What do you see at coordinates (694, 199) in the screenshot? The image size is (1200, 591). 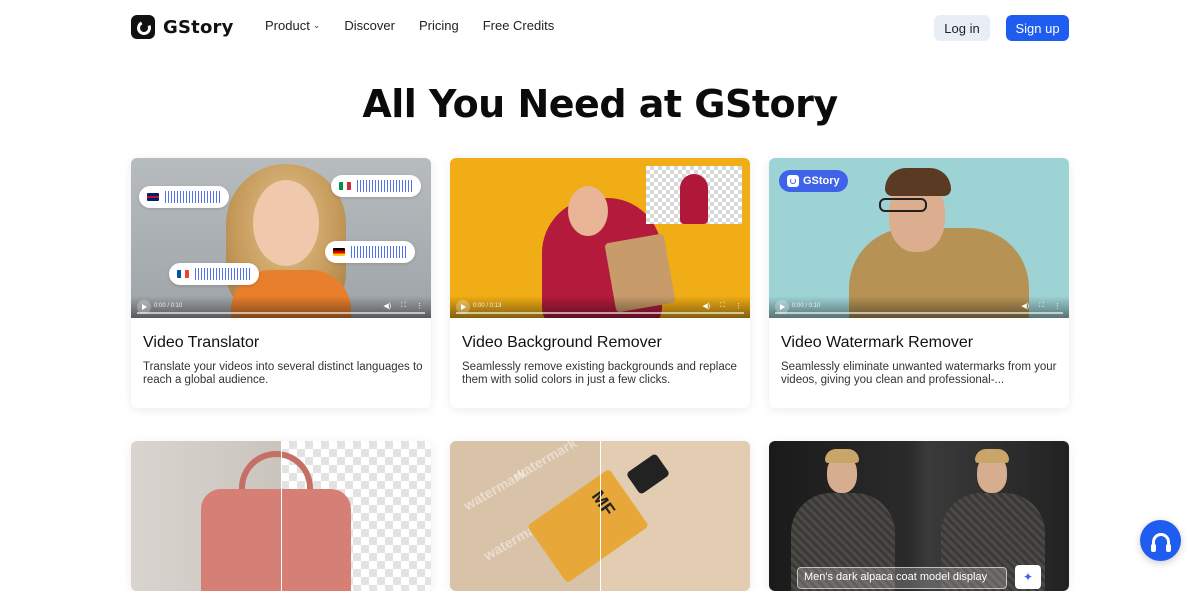 I see `preview-person` at bounding box center [694, 199].